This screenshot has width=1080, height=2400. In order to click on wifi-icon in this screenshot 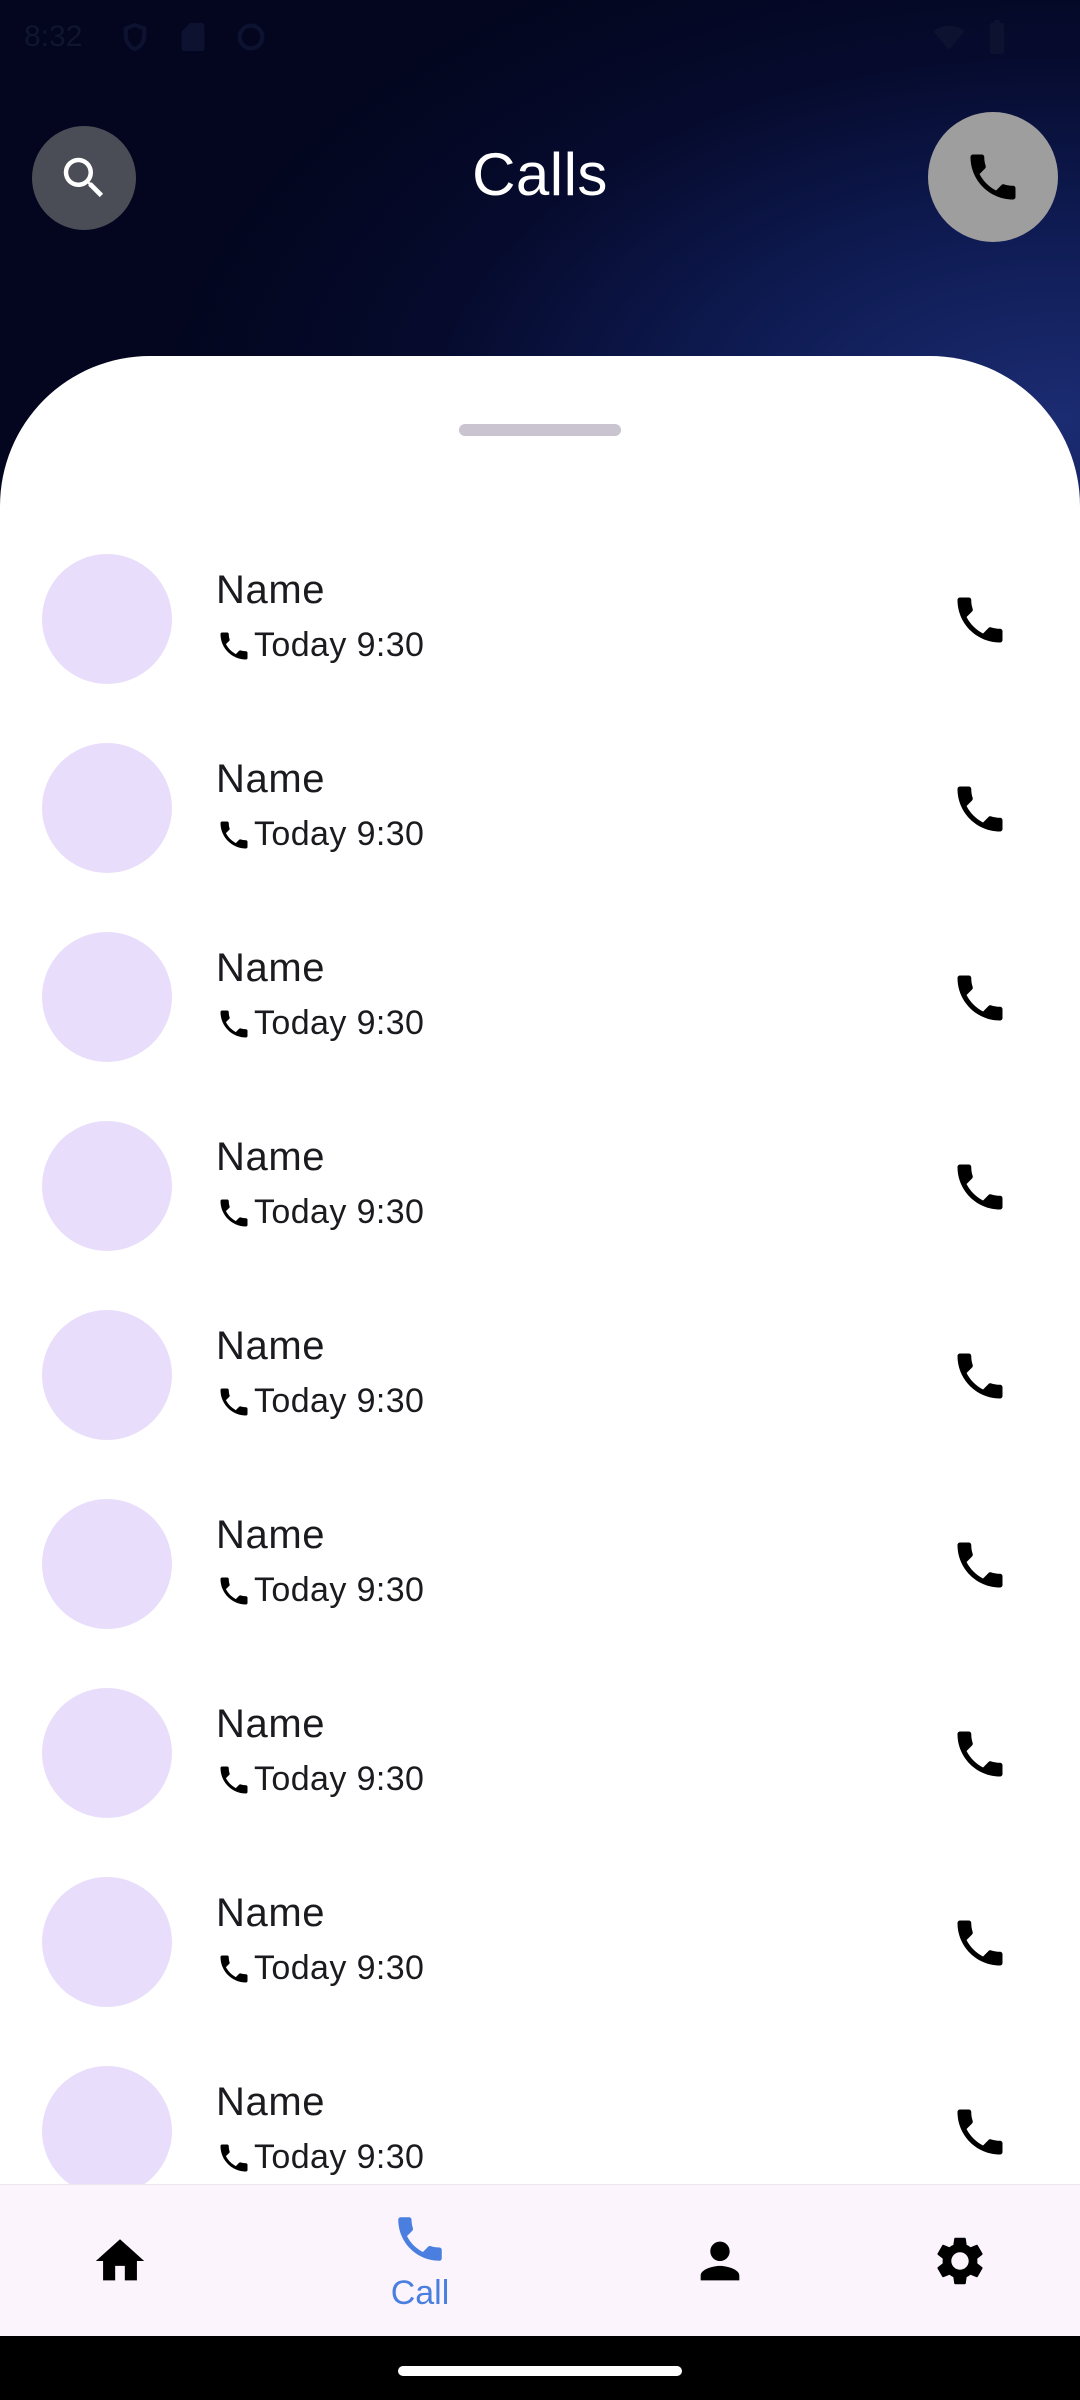, I will do `click(949, 37)`.